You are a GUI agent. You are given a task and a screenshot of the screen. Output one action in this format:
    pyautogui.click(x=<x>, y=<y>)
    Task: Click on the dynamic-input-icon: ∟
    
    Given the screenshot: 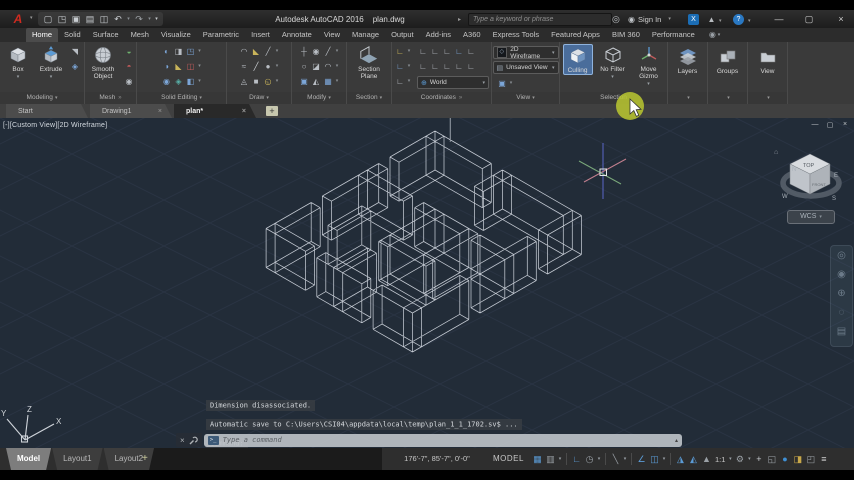 What is the action you would take?
    pyautogui.click(x=576, y=459)
    